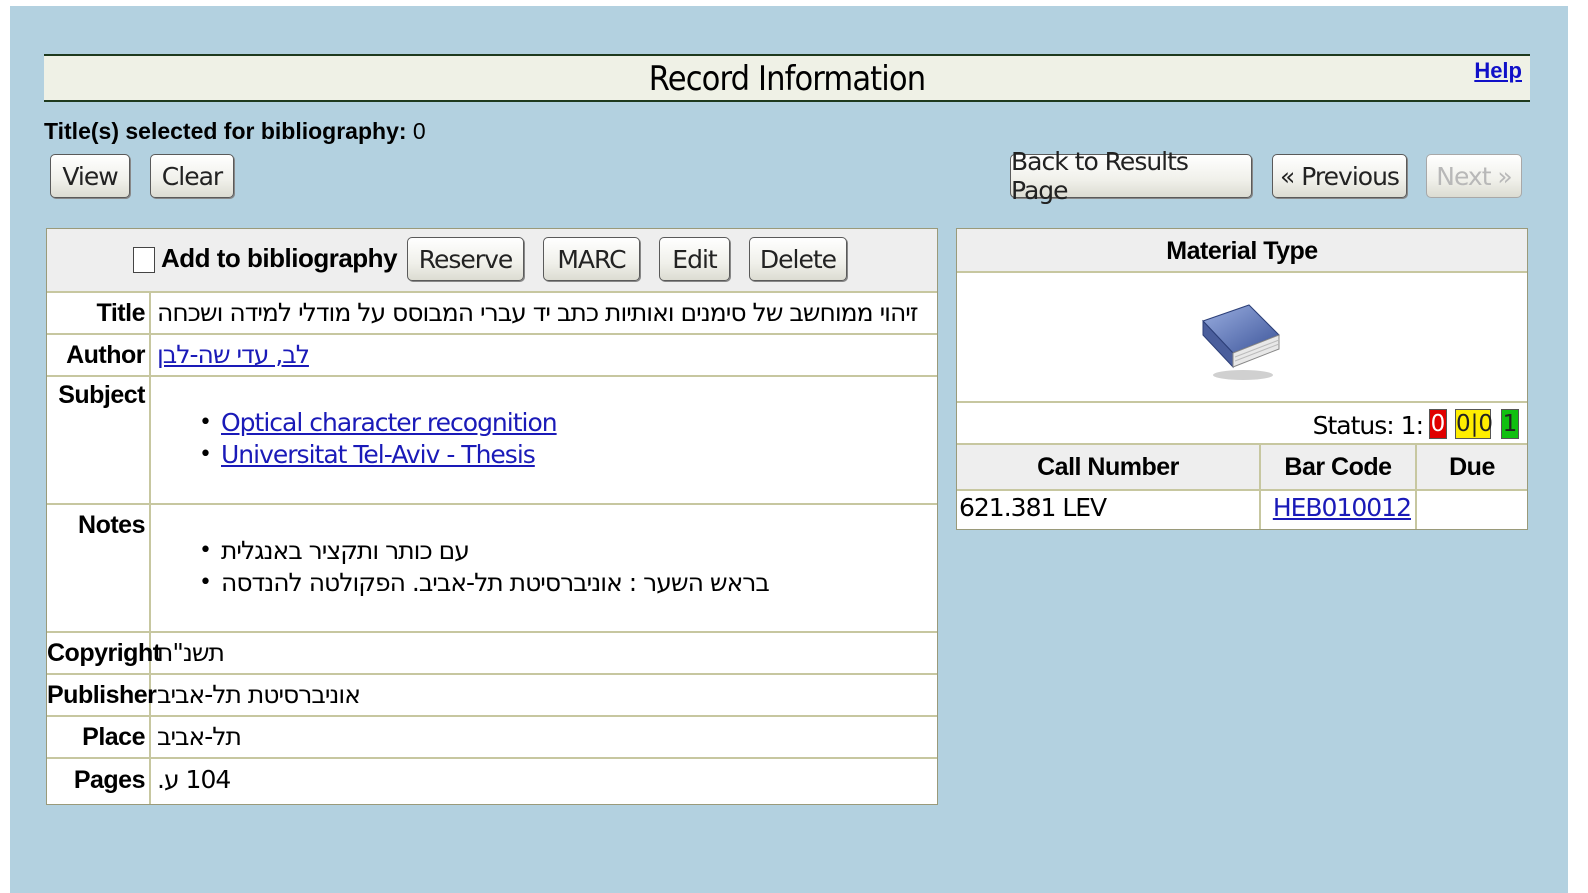 The width and height of the screenshot is (1588, 893). What do you see at coordinates (1438, 424) in the screenshot?
I see `status-unavailable-count: 0` at bounding box center [1438, 424].